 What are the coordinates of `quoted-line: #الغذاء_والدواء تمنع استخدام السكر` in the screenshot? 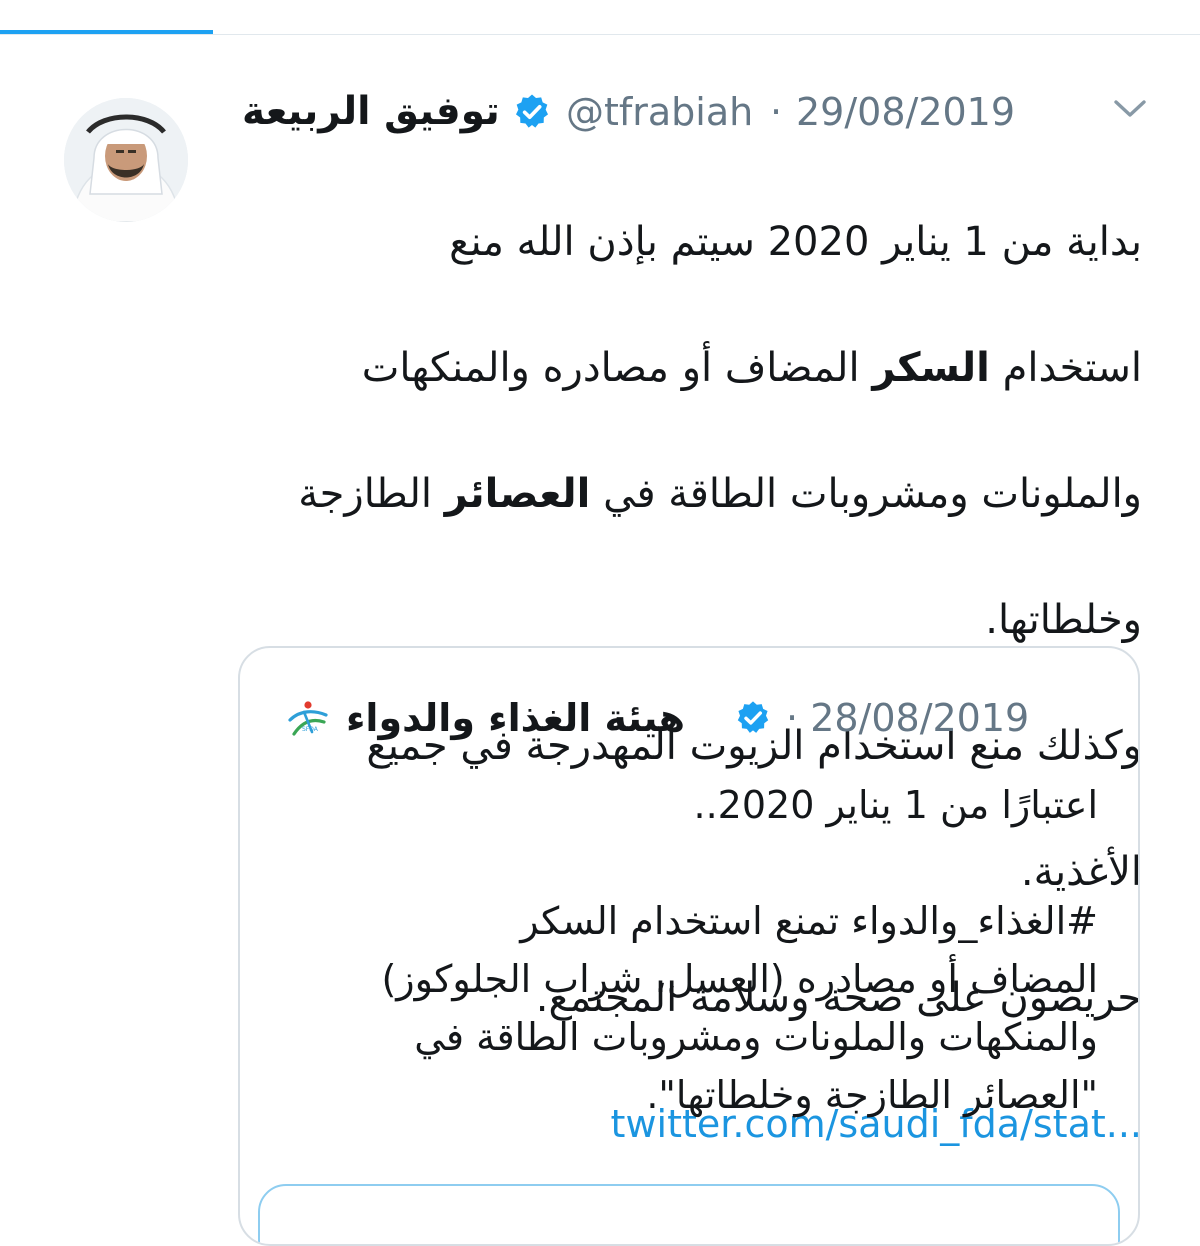 It's located at (809, 921).